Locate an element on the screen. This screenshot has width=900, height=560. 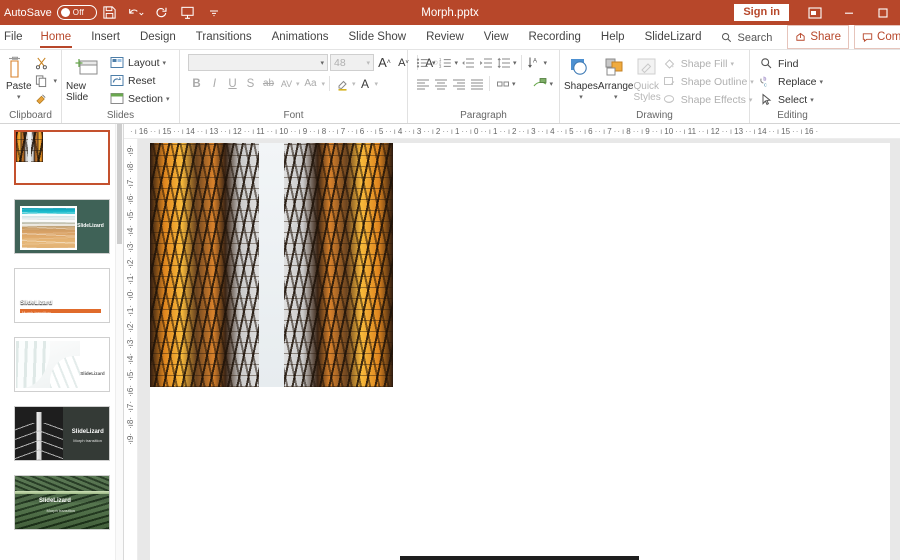
shape-outline-button: Shape Outline ▾ is located at coordinates (707, 81).